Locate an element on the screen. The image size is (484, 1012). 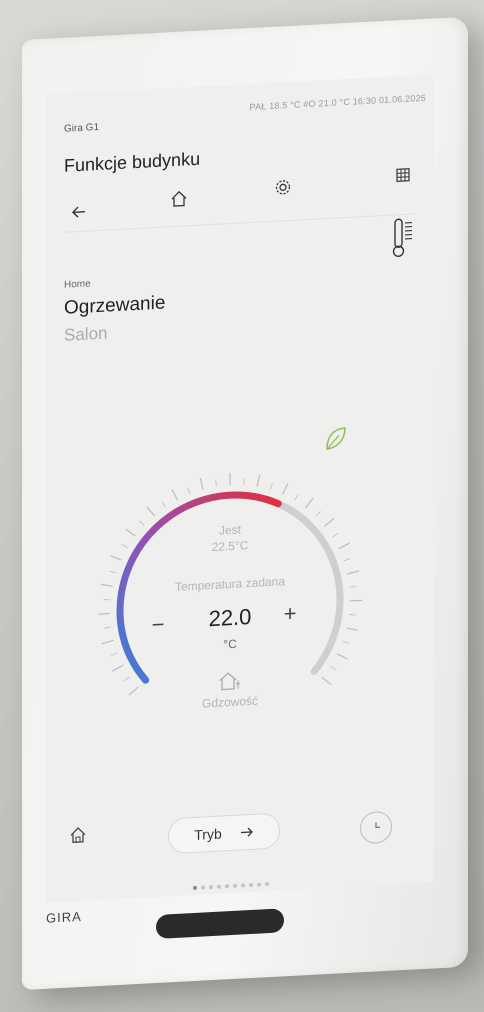
grid-button is located at coordinates (403, 175).